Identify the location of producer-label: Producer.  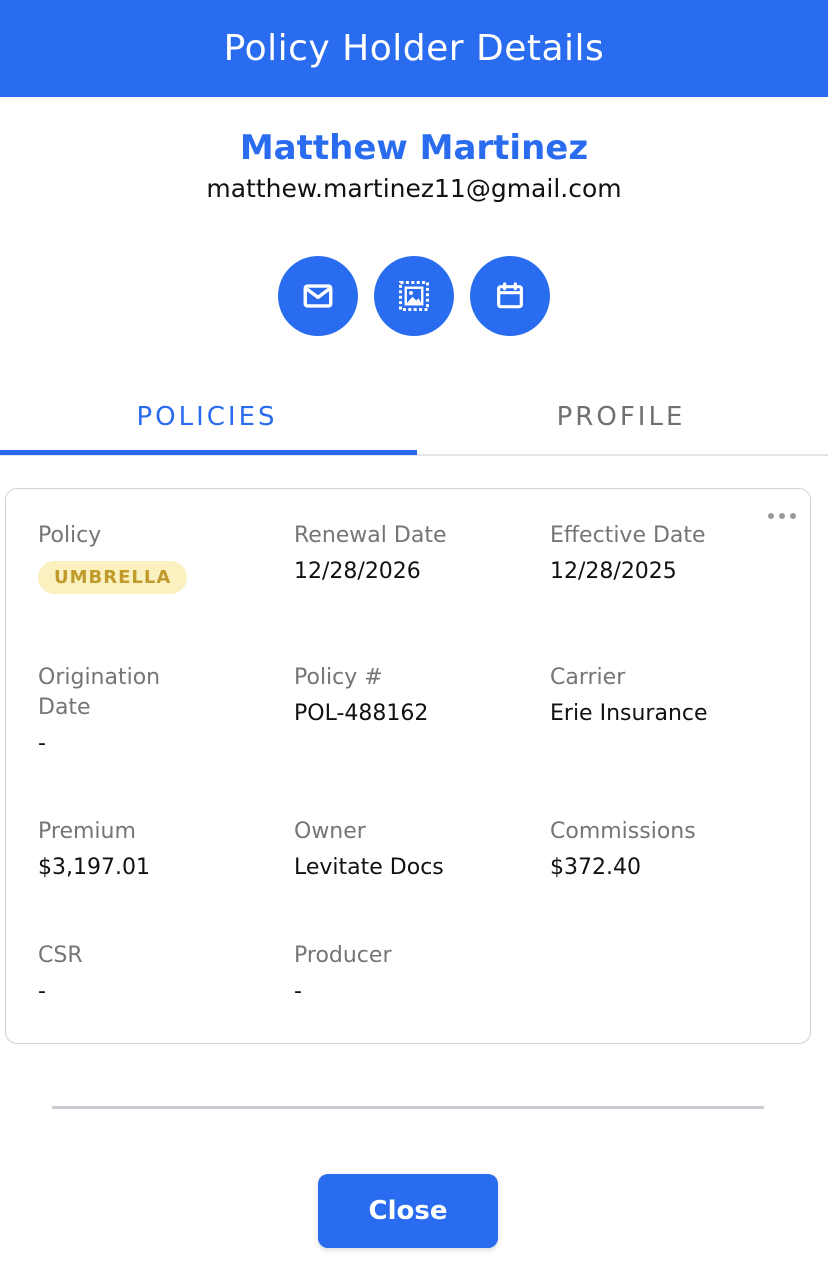
(343, 955).